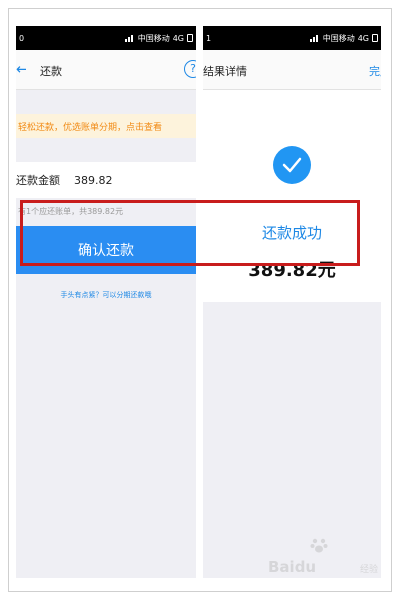 This screenshot has width=400, height=600. What do you see at coordinates (319, 545) in the screenshot?
I see `paw-icon` at bounding box center [319, 545].